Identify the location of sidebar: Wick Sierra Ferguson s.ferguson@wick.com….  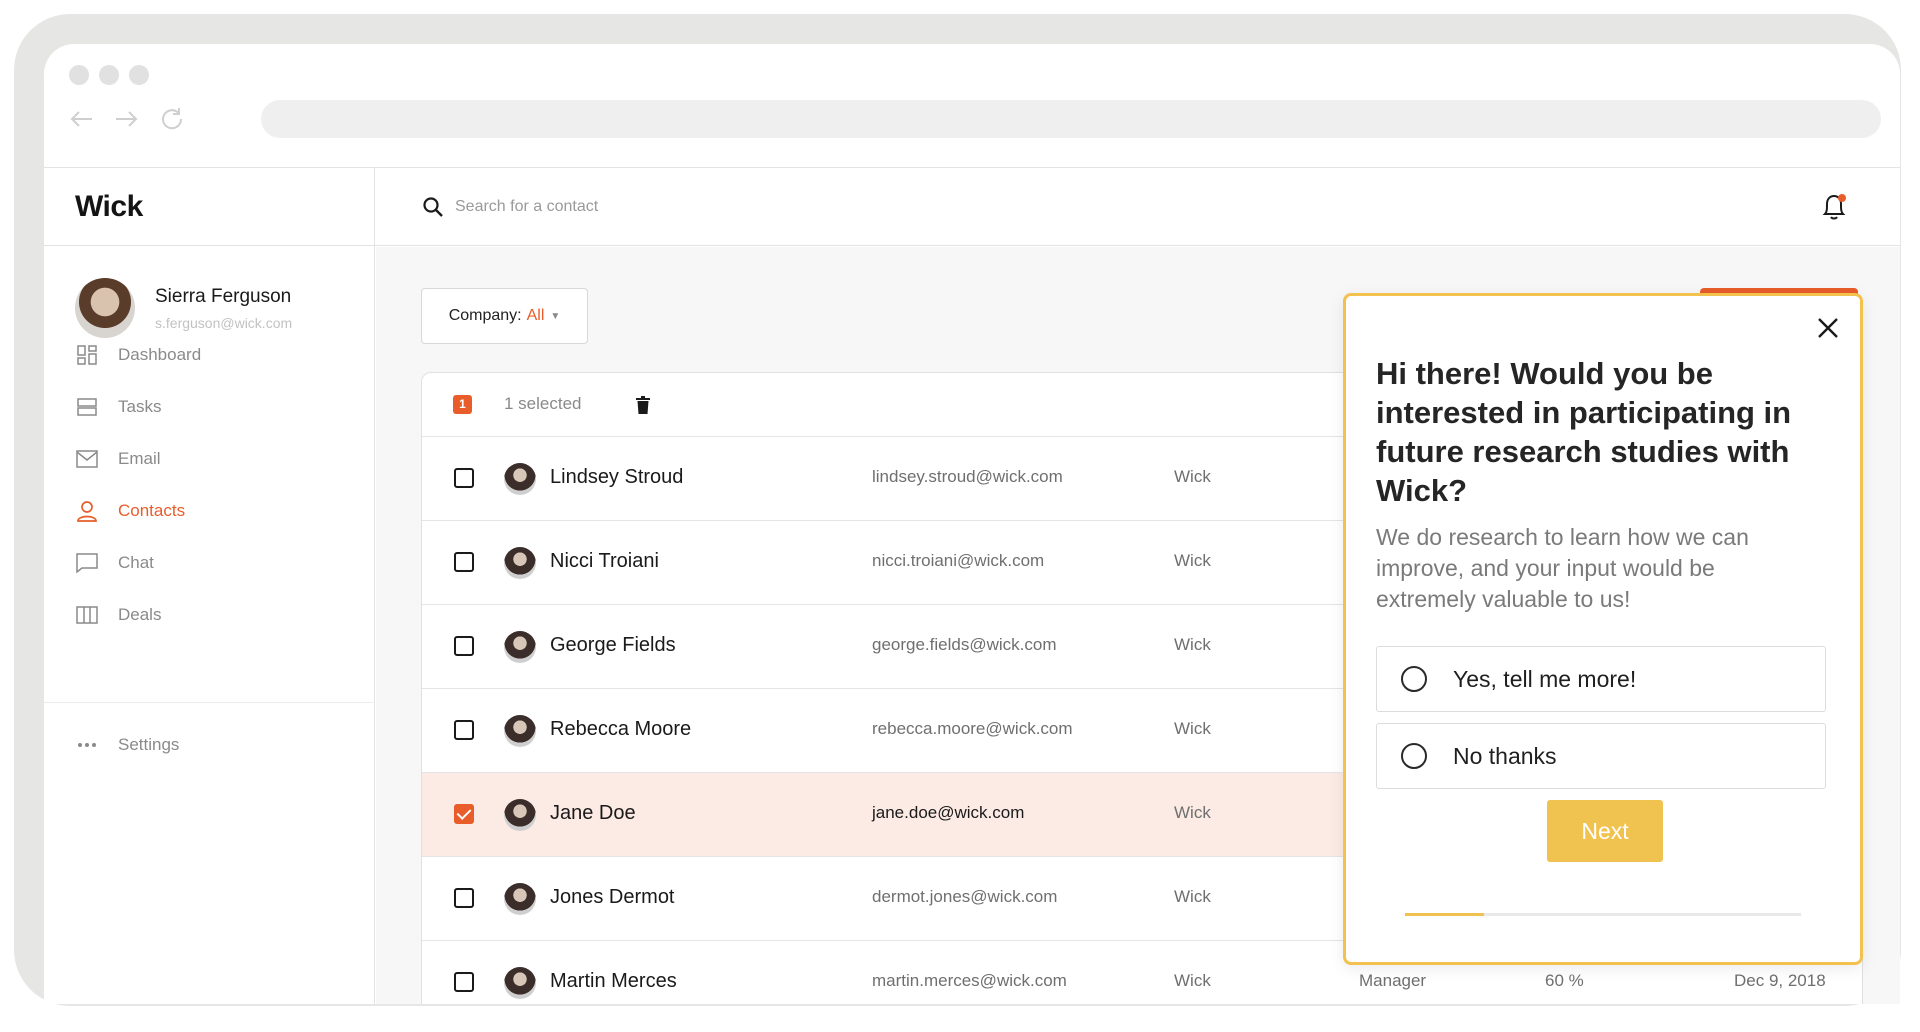
(209, 586).